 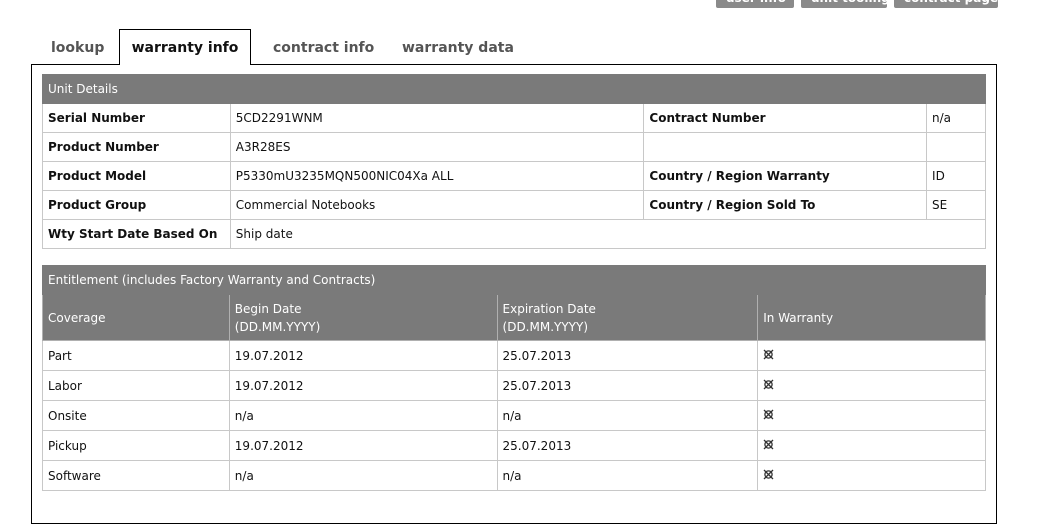 I want to click on table-row: Part 19.07.2012 25.07.2013, so click(x=514, y=355).